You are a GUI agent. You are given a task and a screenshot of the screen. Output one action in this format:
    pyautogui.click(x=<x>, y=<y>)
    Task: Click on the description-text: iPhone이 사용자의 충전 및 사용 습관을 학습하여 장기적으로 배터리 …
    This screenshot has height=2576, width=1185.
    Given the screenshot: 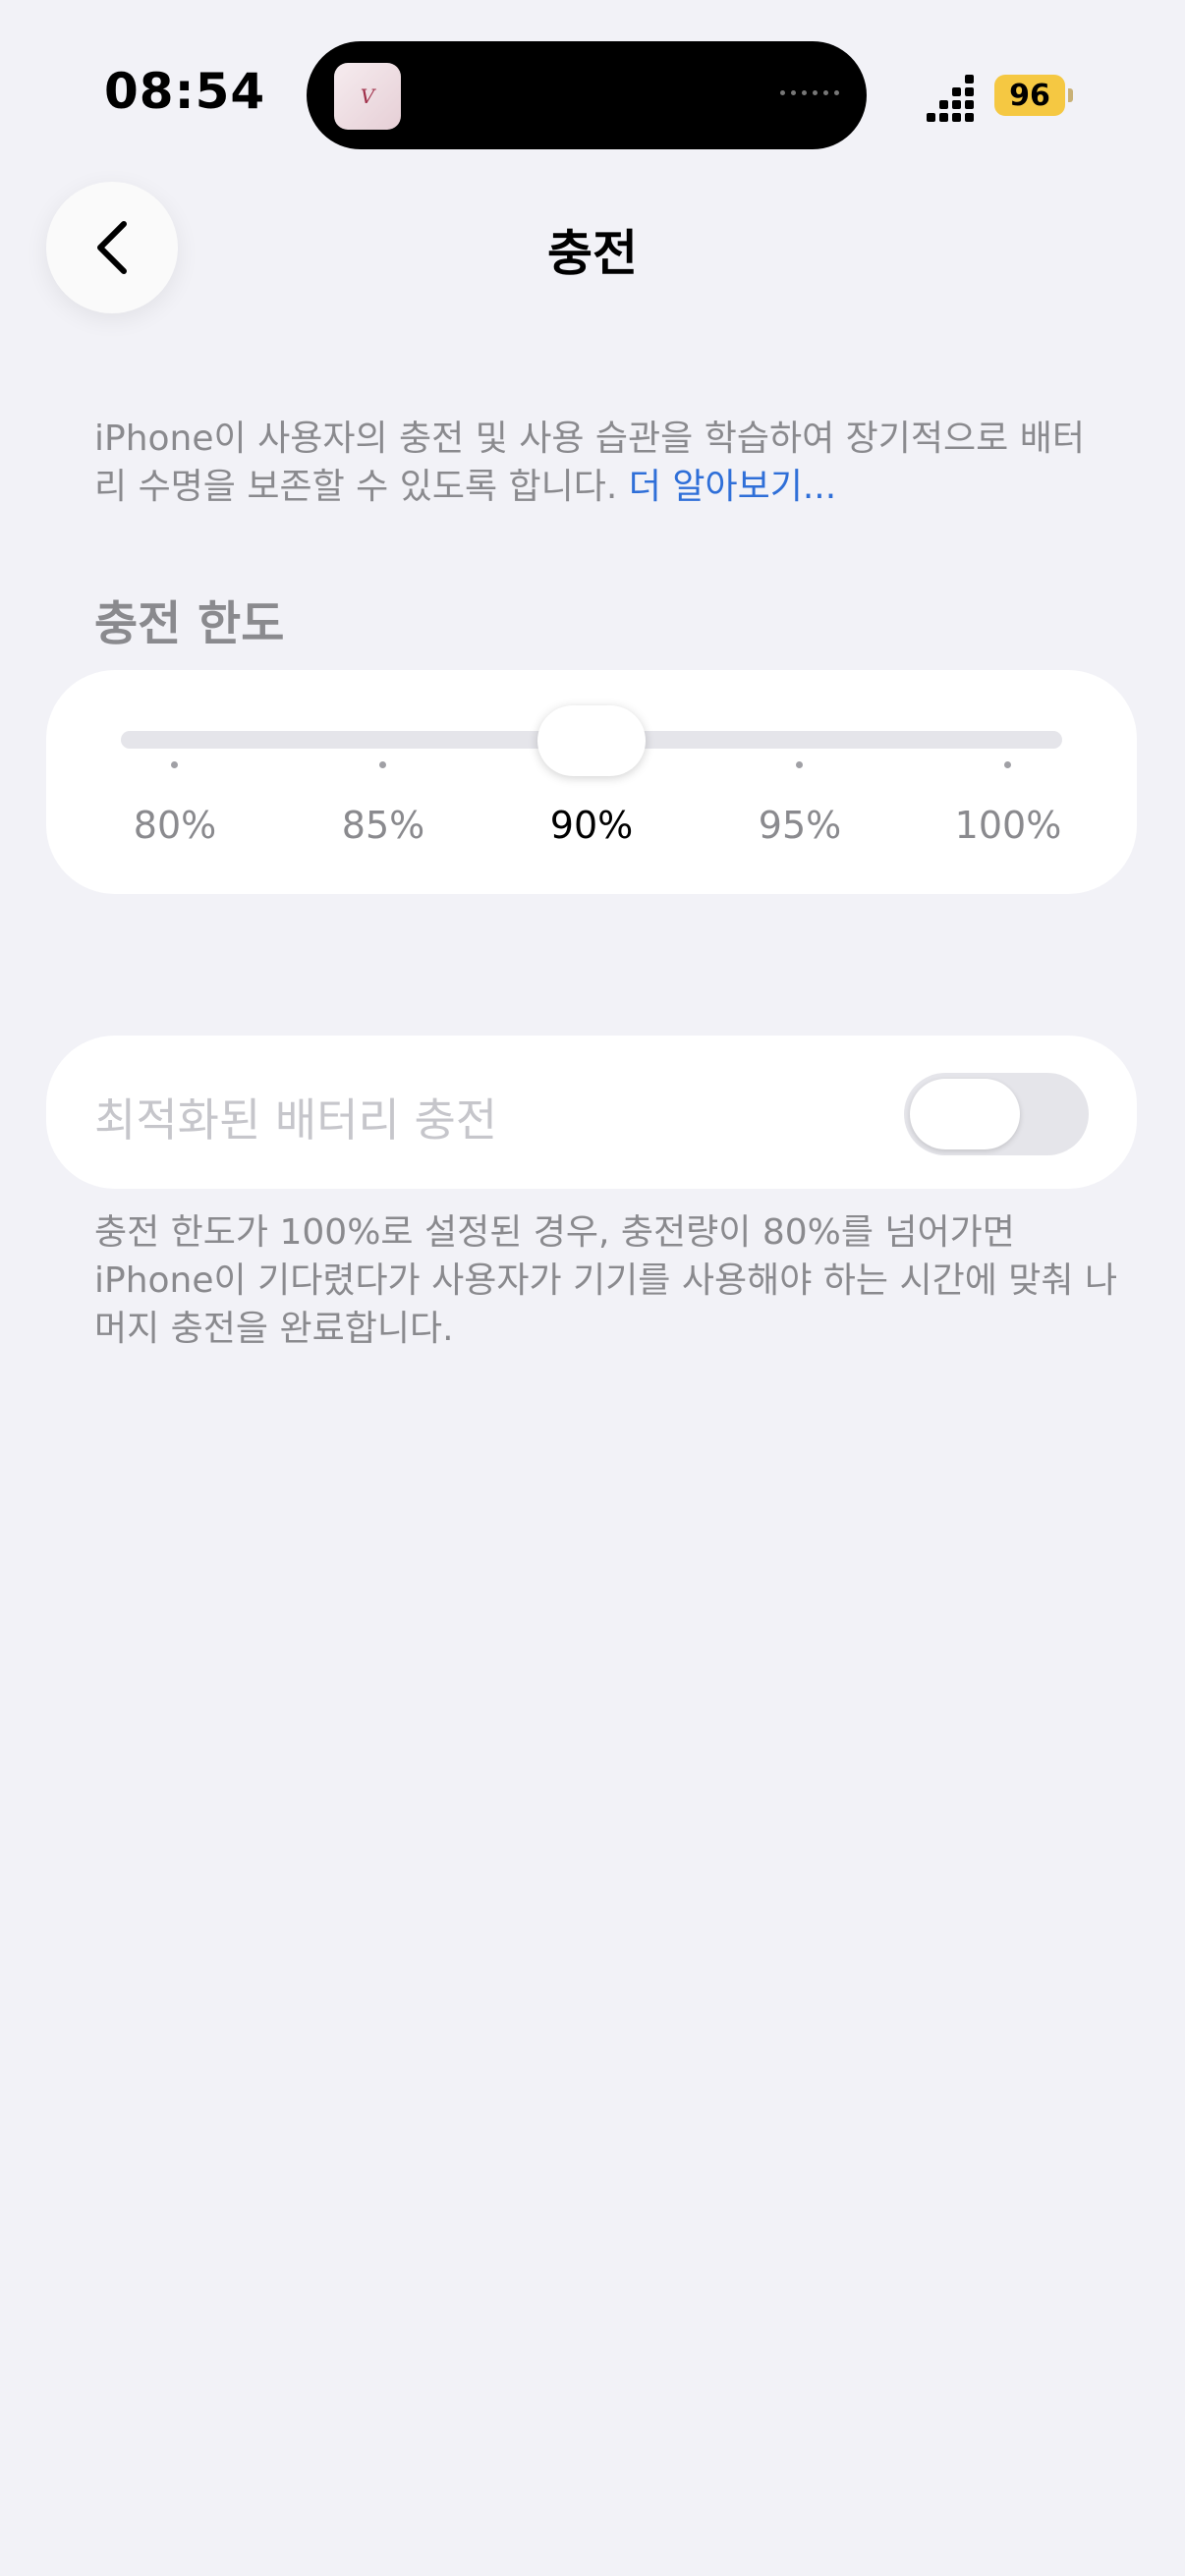 What is the action you would take?
    pyautogui.click(x=605, y=463)
    